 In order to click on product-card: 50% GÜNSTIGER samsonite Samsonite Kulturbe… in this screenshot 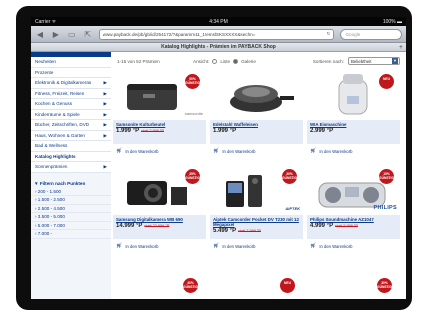, I will do `click(159, 116)`.